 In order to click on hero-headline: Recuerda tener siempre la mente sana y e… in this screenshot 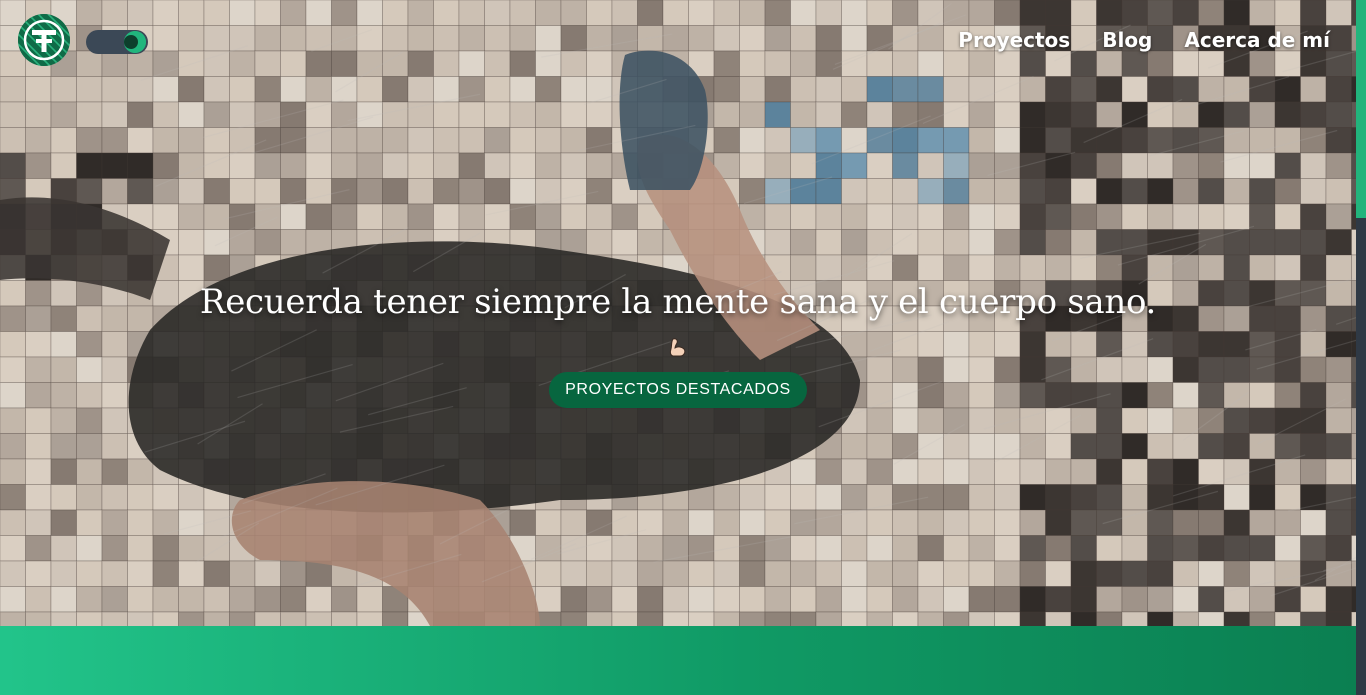, I will do `click(678, 302)`.